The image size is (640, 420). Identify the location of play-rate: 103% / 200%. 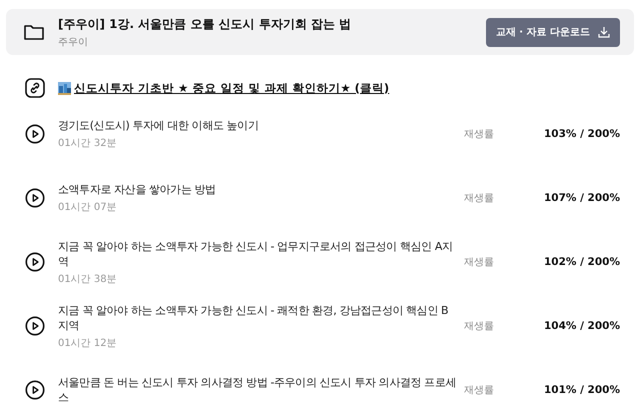
(581, 134).